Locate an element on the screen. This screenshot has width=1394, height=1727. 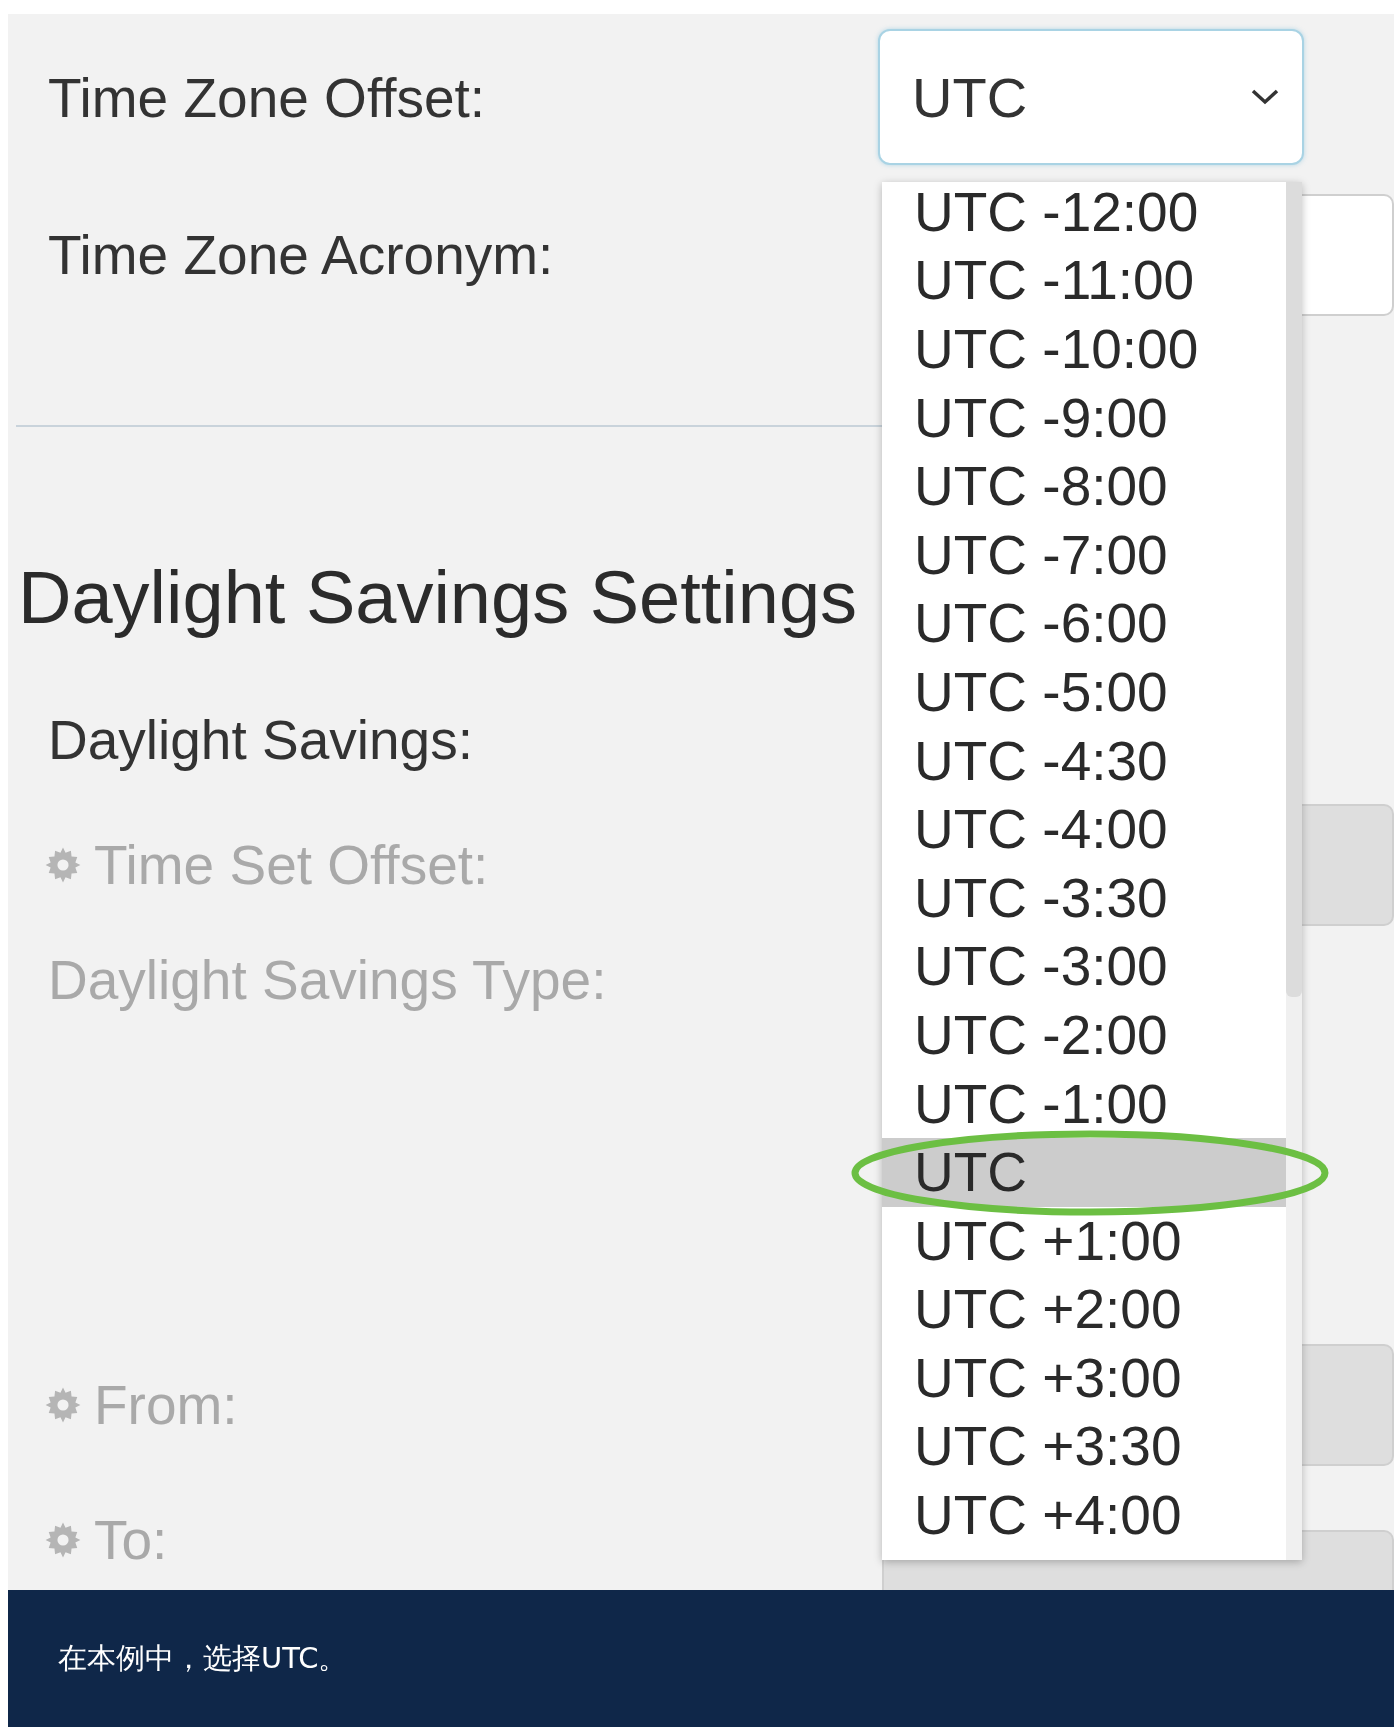
field-label: Daylight Savings: is located at coordinates (260, 740).